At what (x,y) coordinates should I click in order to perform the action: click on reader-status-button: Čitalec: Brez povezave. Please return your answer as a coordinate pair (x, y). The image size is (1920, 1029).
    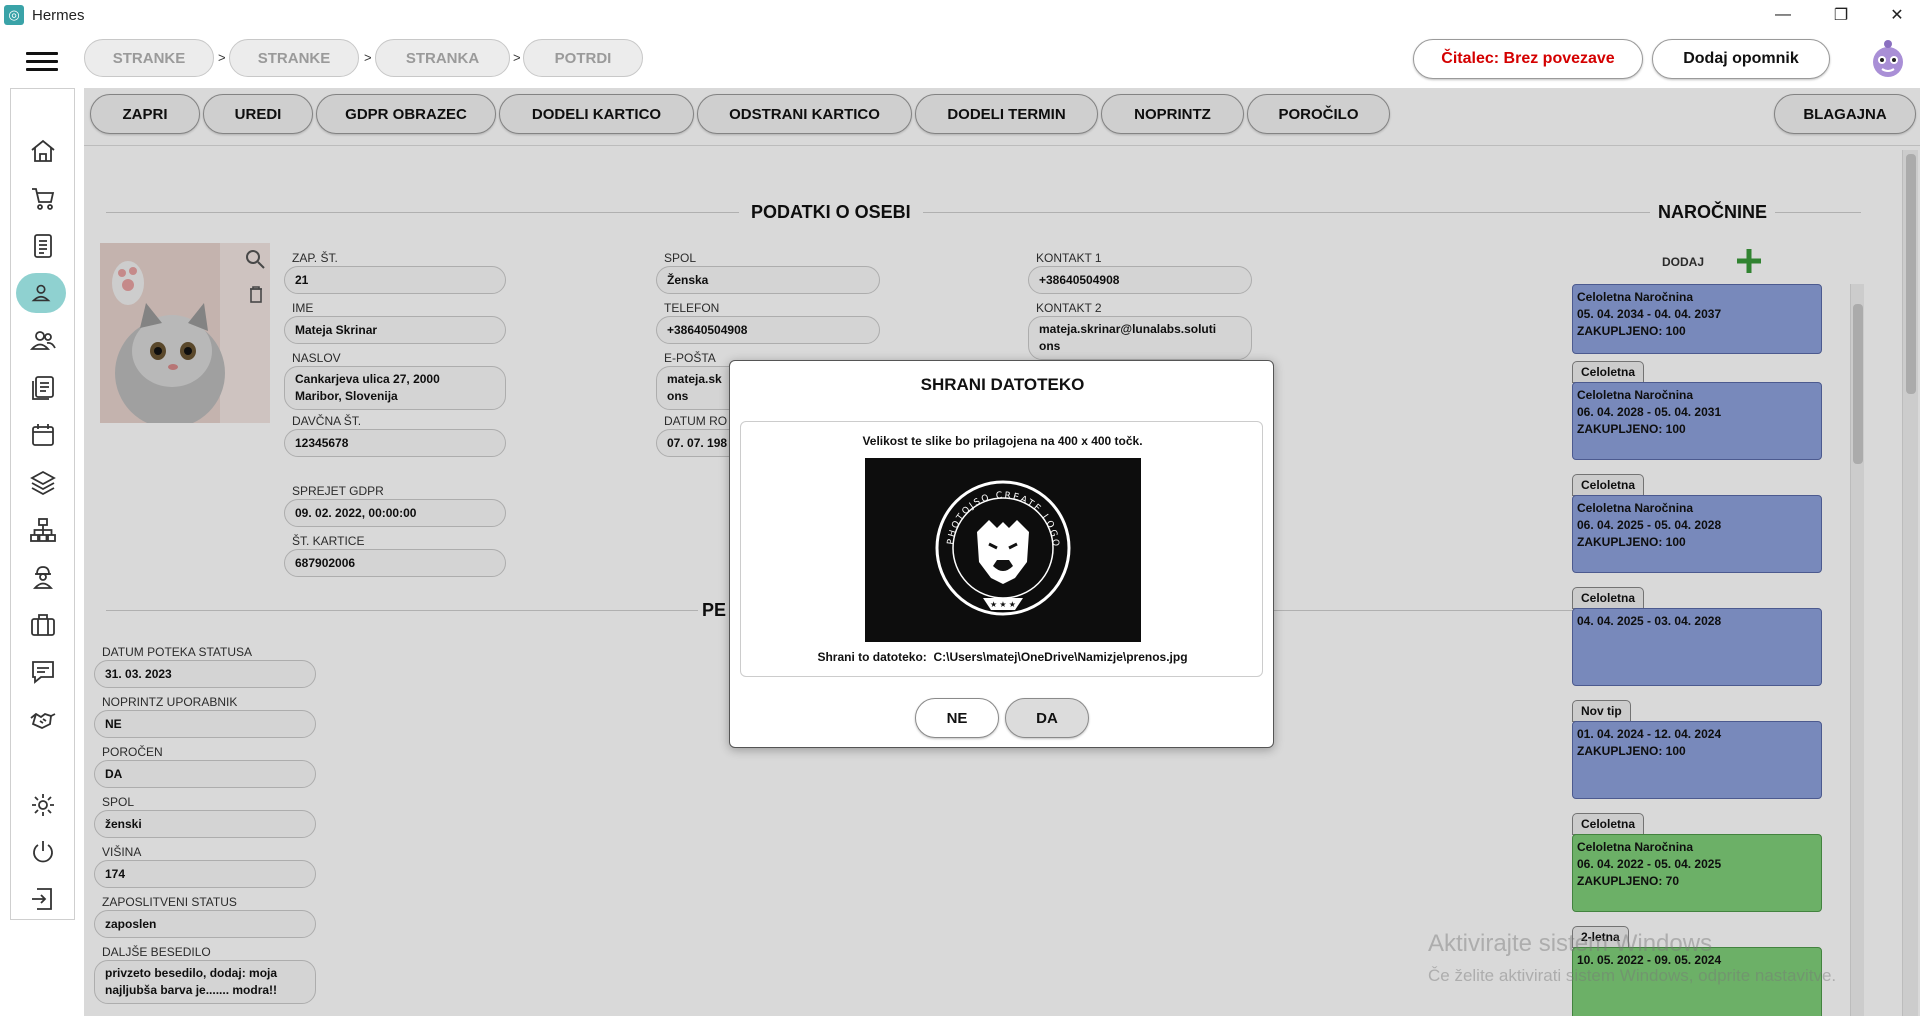
    Looking at the image, I should click on (1528, 59).